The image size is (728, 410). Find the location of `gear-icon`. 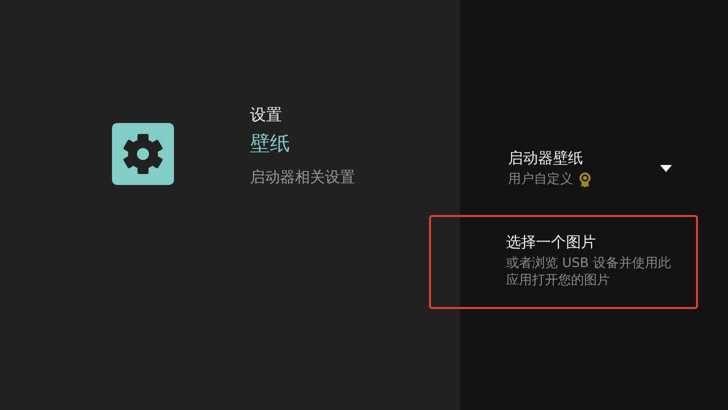

gear-icon is located at coordinates (143, 154).